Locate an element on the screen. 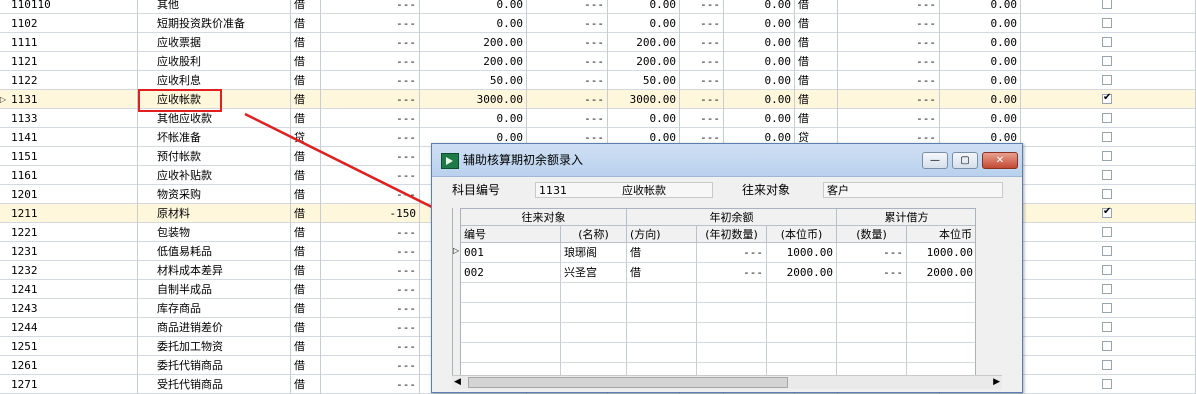 The height and width of the screenshot is (394, 1196). close-button: ✕ is located at coordinates (1000, 160).